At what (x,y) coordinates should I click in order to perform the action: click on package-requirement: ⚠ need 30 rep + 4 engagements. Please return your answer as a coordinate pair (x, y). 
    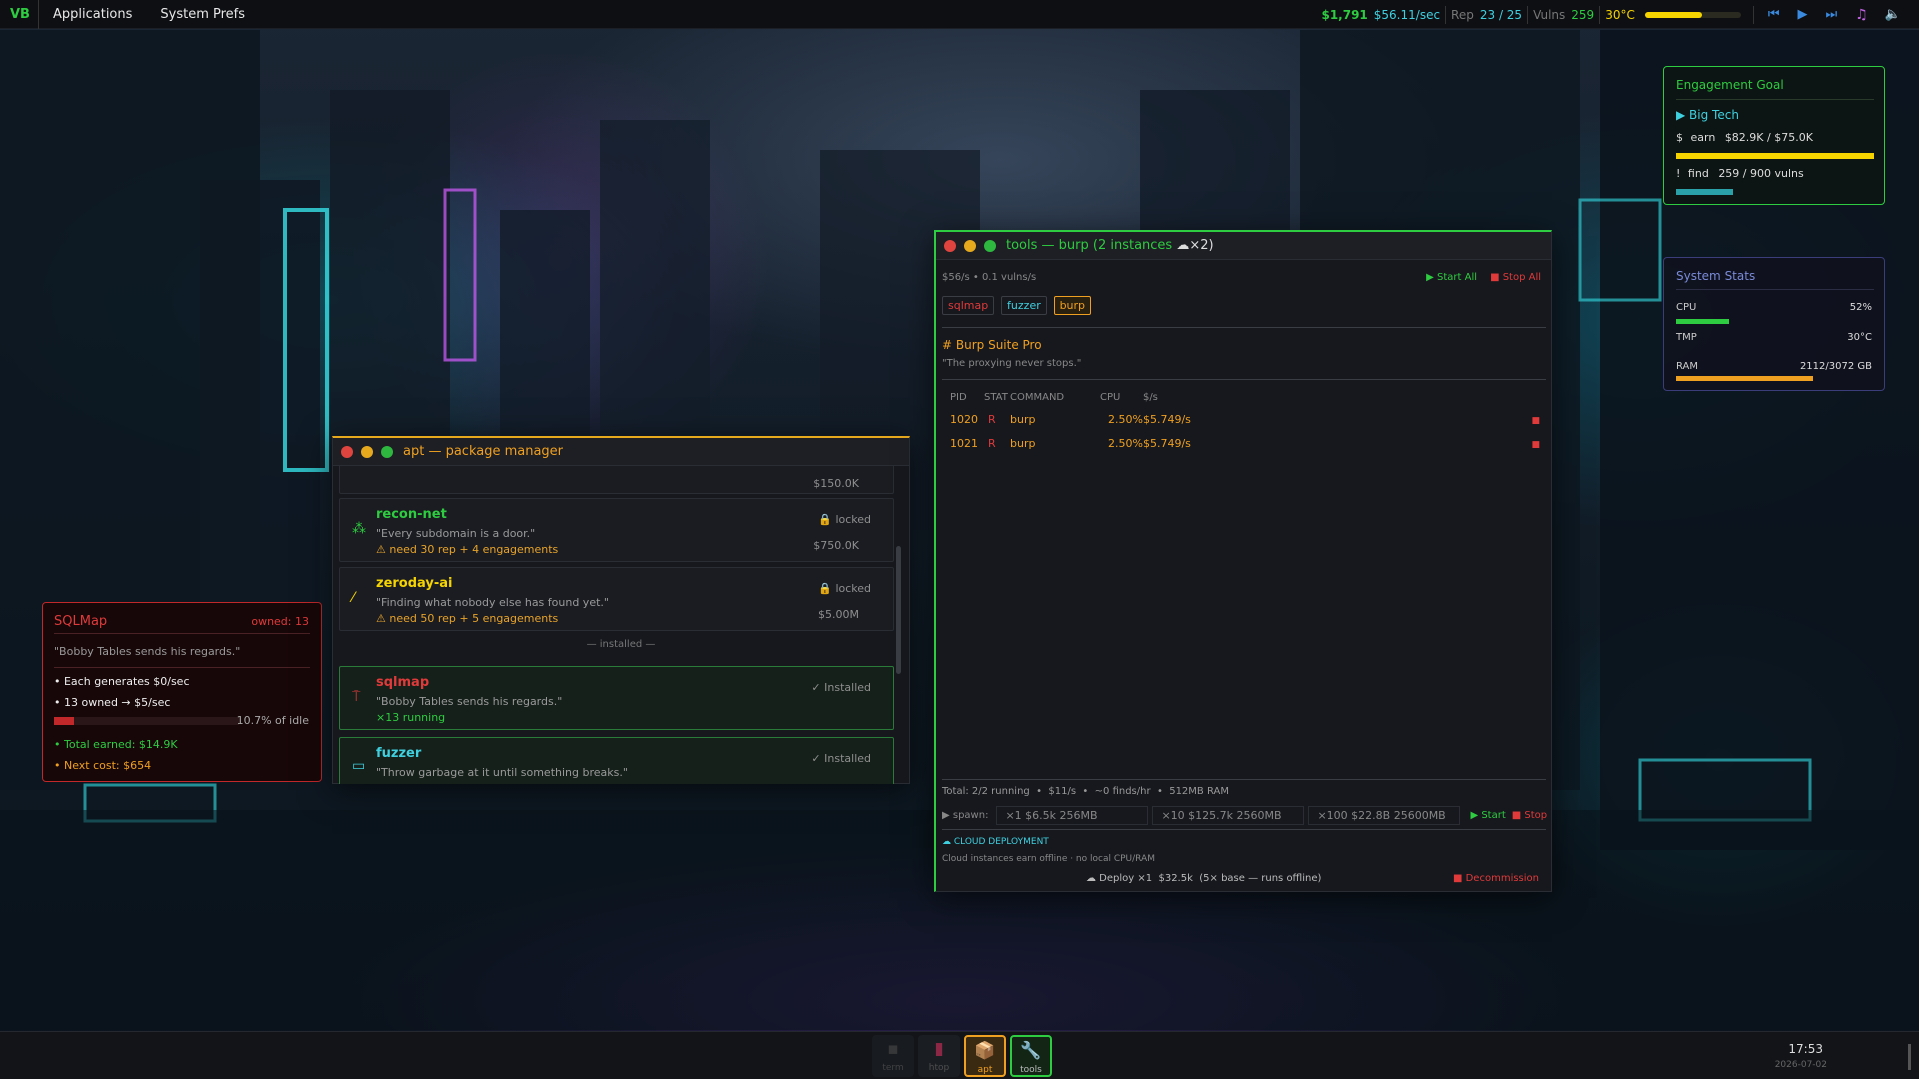
    Looking at the image, I should click on (467, 549).